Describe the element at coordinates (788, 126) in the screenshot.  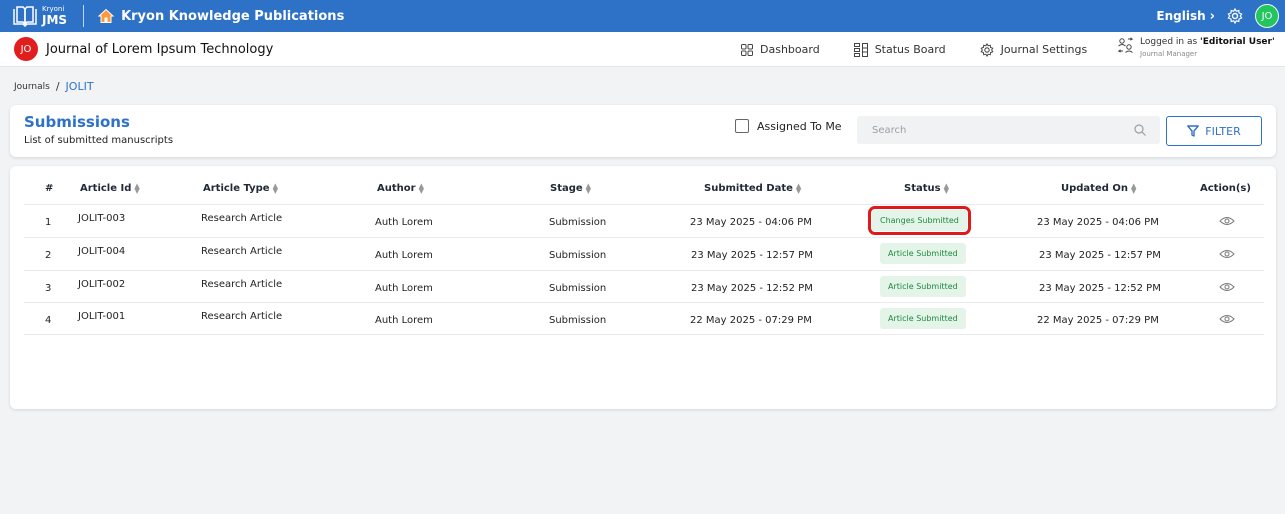
I see `assigned-to-me-toggle: Assigned To Me` at that location.